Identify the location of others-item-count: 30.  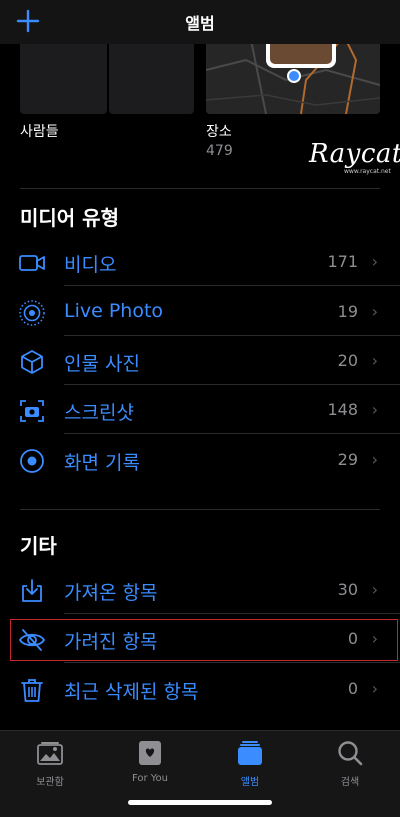
(347, 589).